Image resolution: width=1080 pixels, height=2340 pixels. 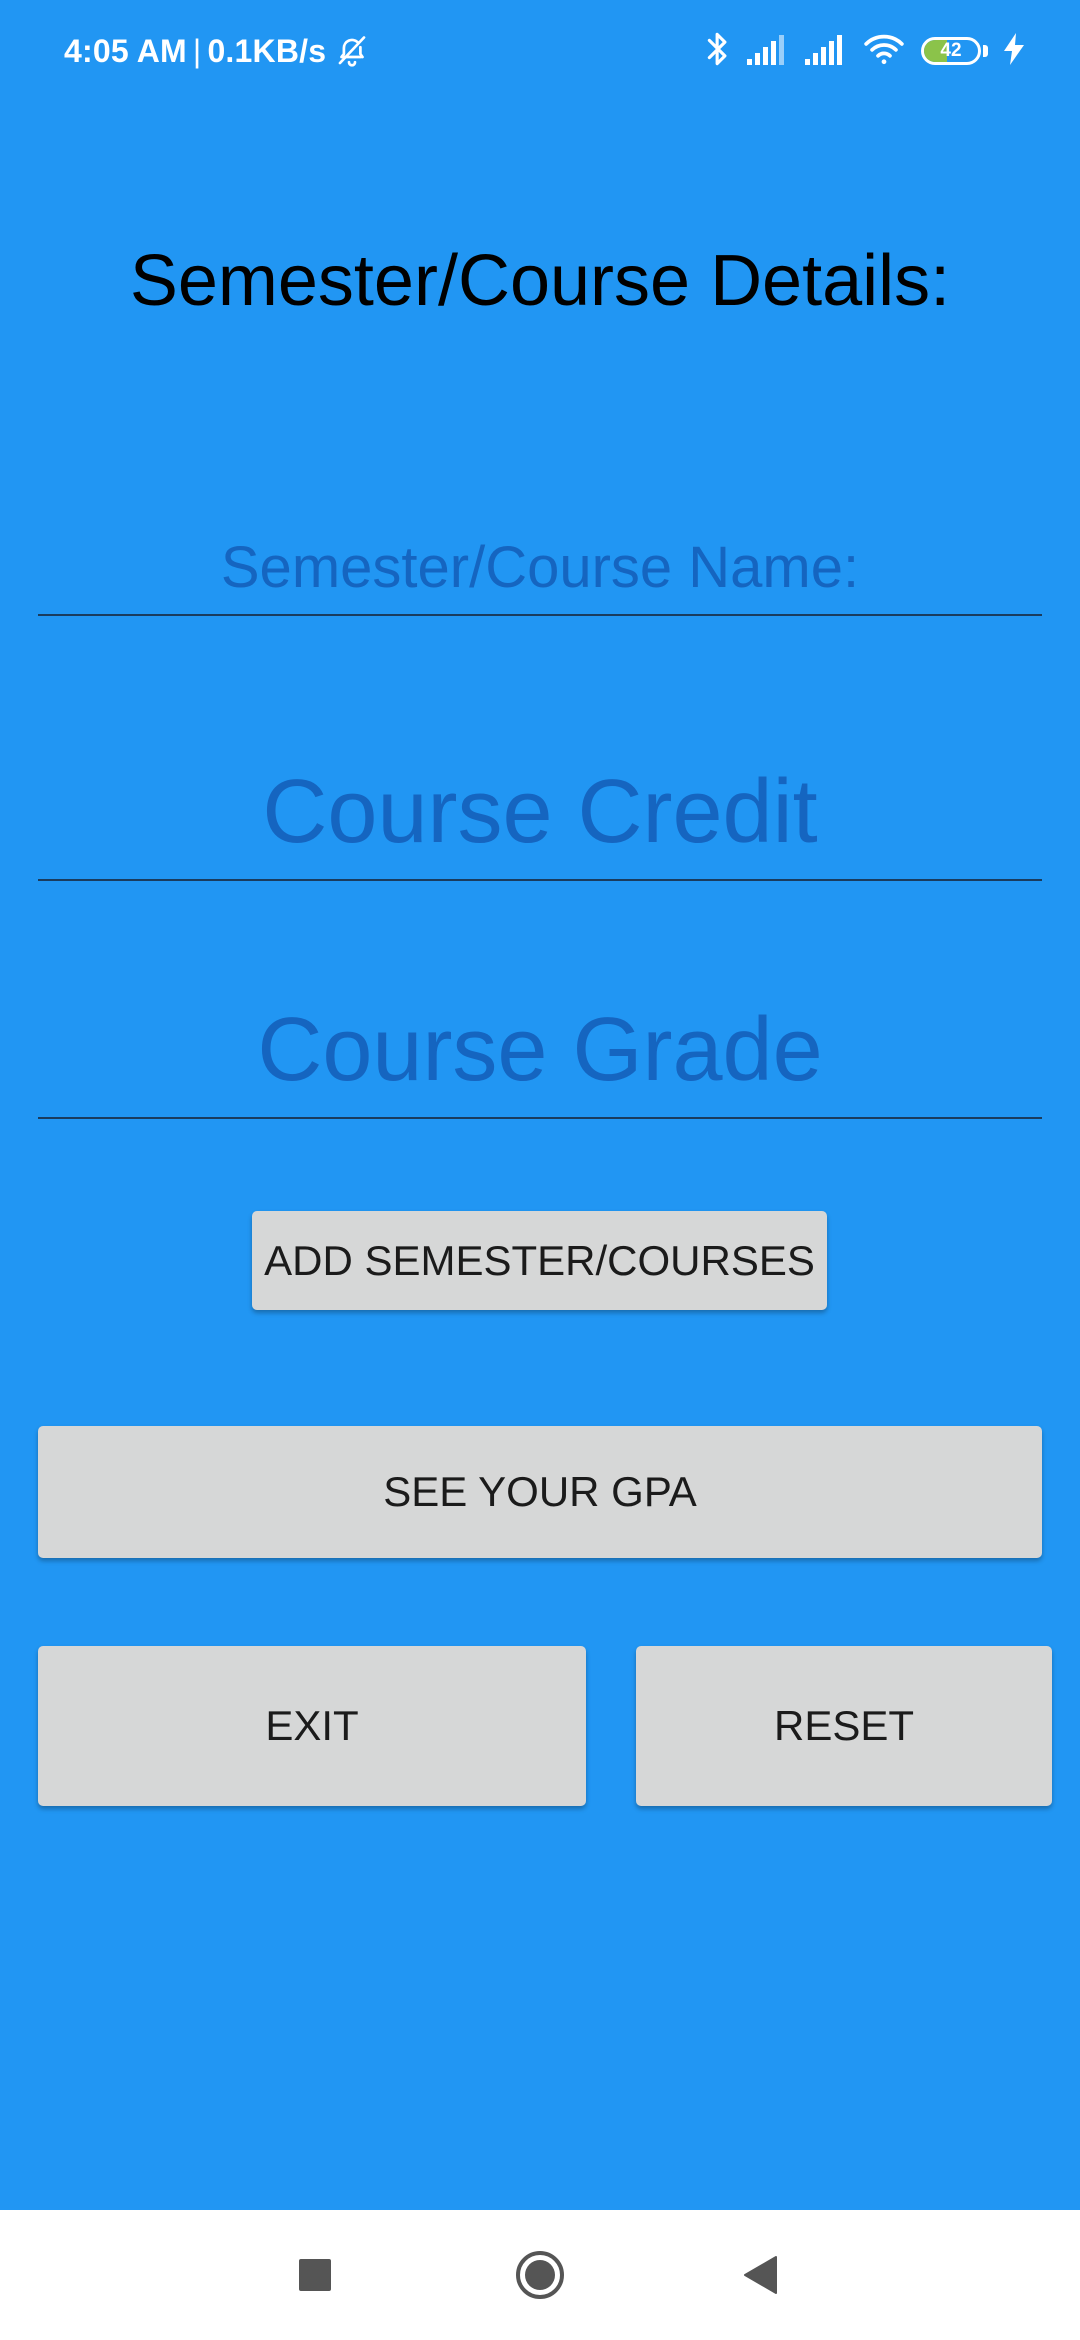 I want to click on back-triangle-icon, so click(x=760, y=2275).